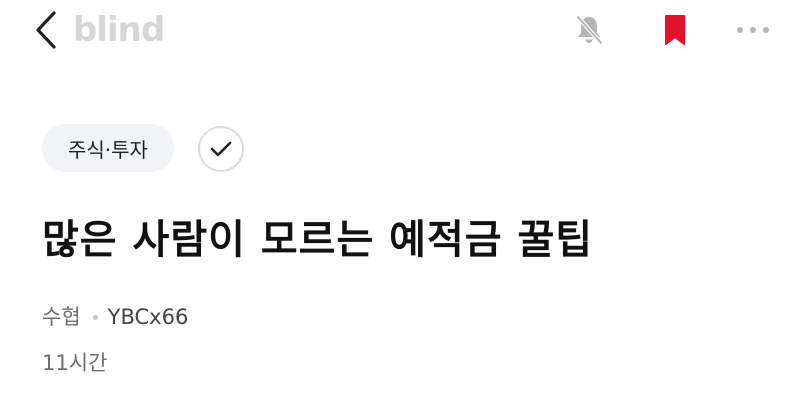 The height and width of the screenshot is (413, 800). What do you see at coordinates (318, 240) in the screenshot?
I see `post-title: 많은 사람이 모르는 예적금 꿀팁` at bounding box center [318, 240].